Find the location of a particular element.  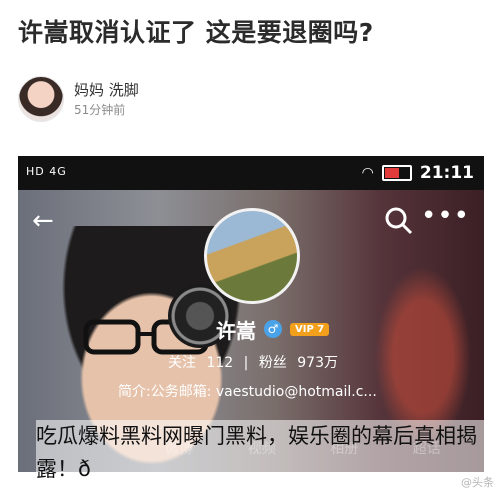

status-time: 21:11 is located at coordinates (446, 173).